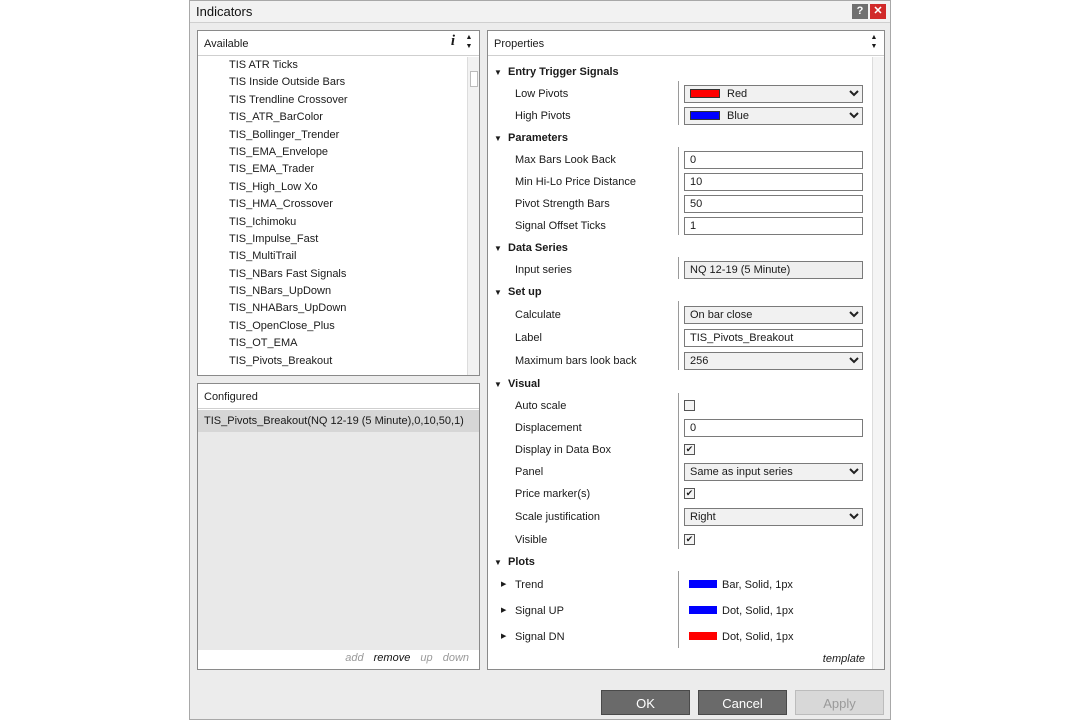 This screenshot has height=720, width=1080. Describe the element at coordinates (556, 72) in the screenshot. I see `category-entry-trigger: ▼ Entry Trigger Signals` at that location.